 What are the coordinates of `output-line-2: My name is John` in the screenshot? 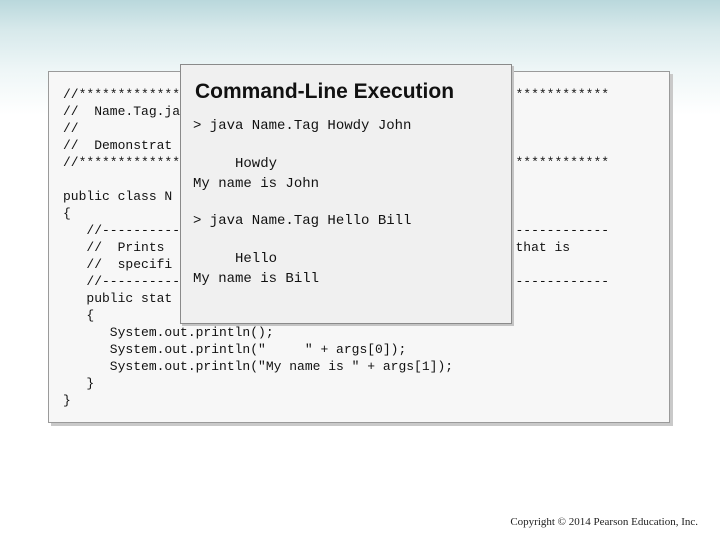 It's located at (256, 184).